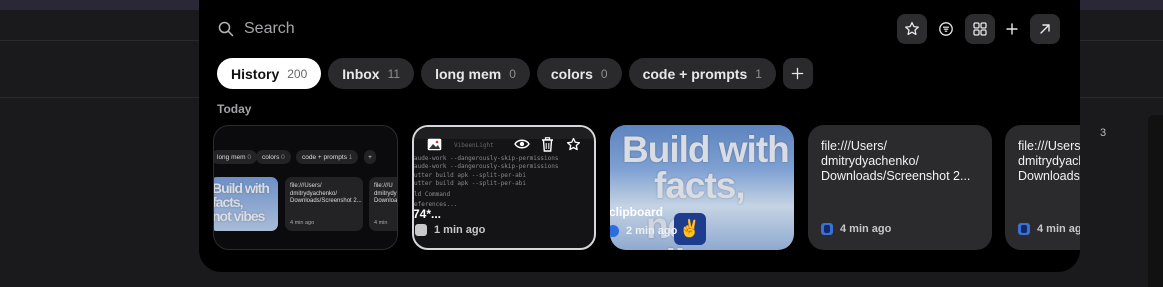  I want to click on grid-view-button, so click(980, 29).